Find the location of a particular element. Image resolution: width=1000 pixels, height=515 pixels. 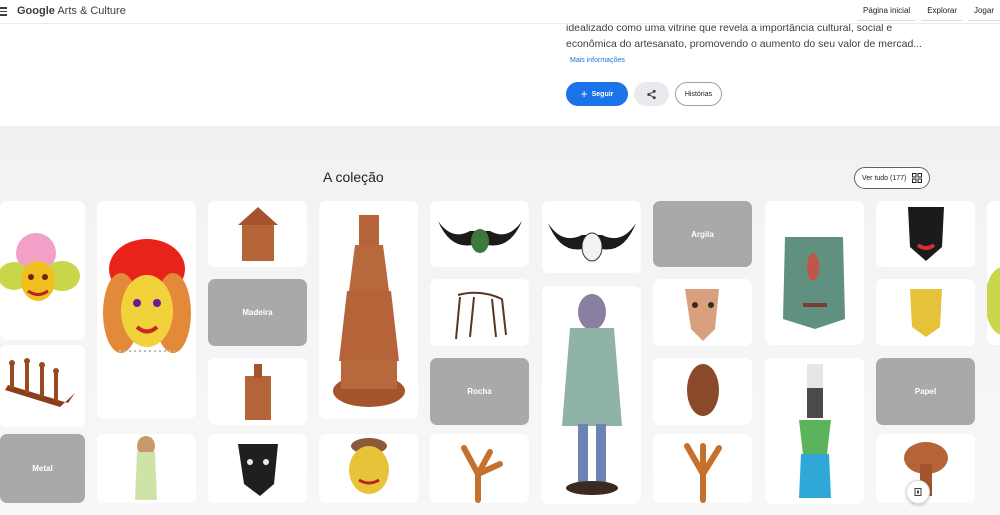

yellow-face-mask-image is located at coordinates (926, 313).